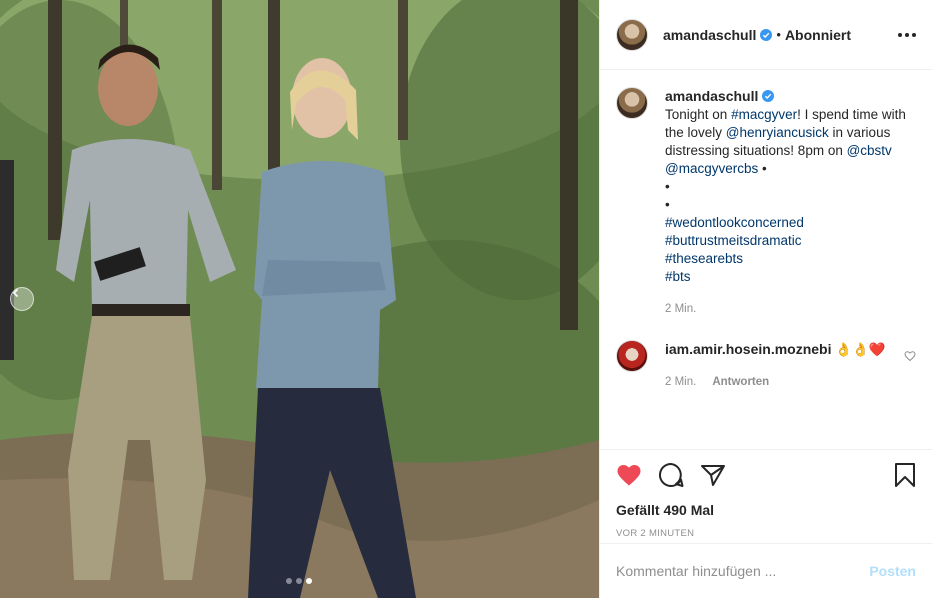 This screenshot has width=932, height=598. Describe the element at coordinates (900, 34) in the screenshot. I see `more-horizontal-icon` at that location.